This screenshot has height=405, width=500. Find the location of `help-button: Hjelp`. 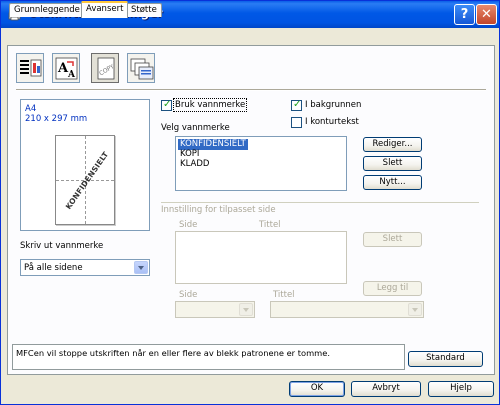

help-button: Hjelp is located at coordinates (461, 389).